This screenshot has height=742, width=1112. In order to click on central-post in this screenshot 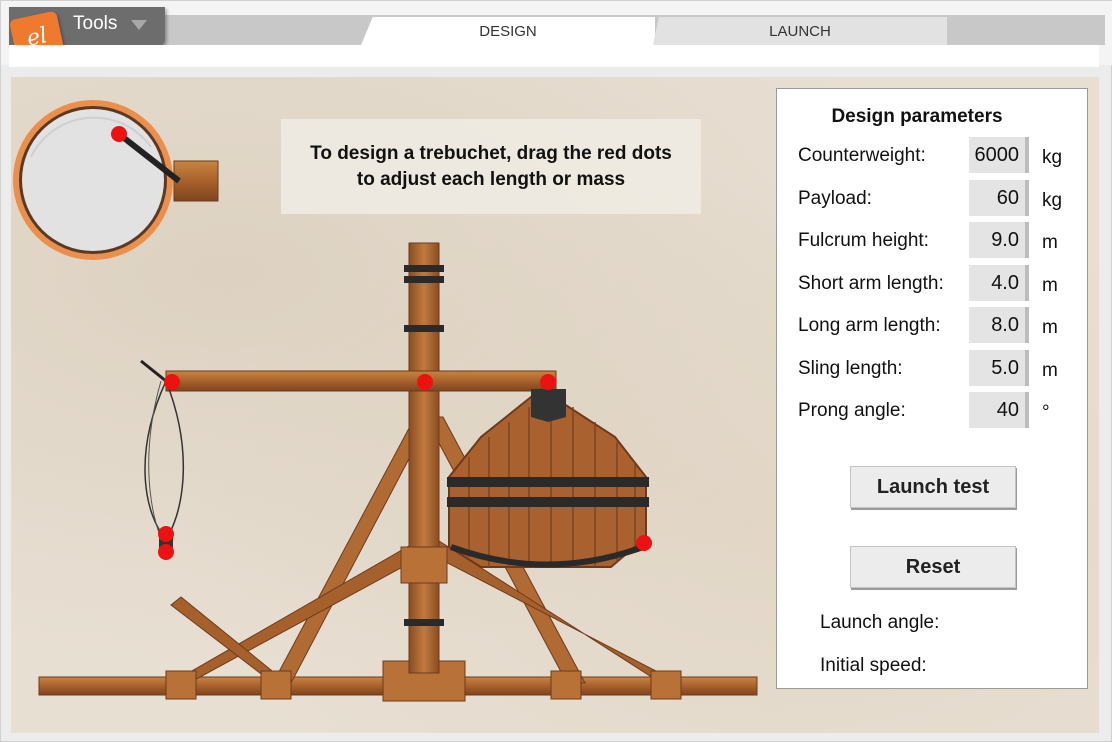, I will do `click(424, 458)`.